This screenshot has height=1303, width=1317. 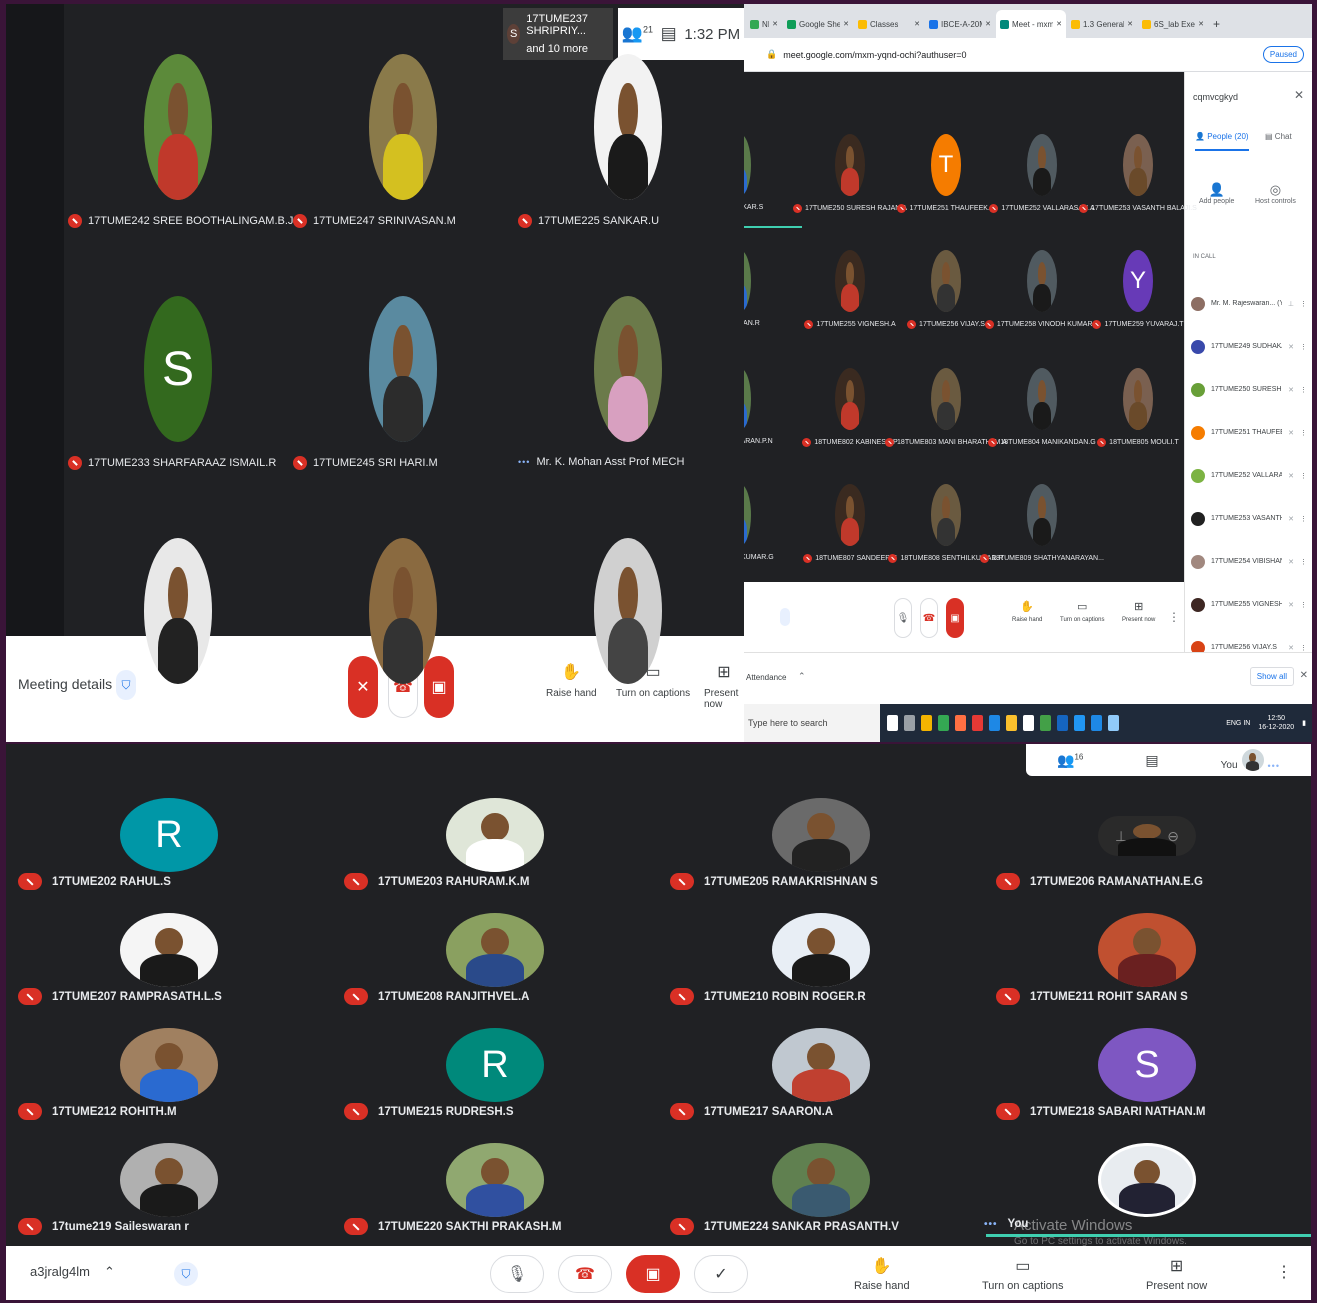 What do you see at coordinates (1249, 561) in the screenshot?
I see `people-list-item: 17TUME254 VIBISHAN.R ✕ ⋮` at bounding box center [1249, 561].